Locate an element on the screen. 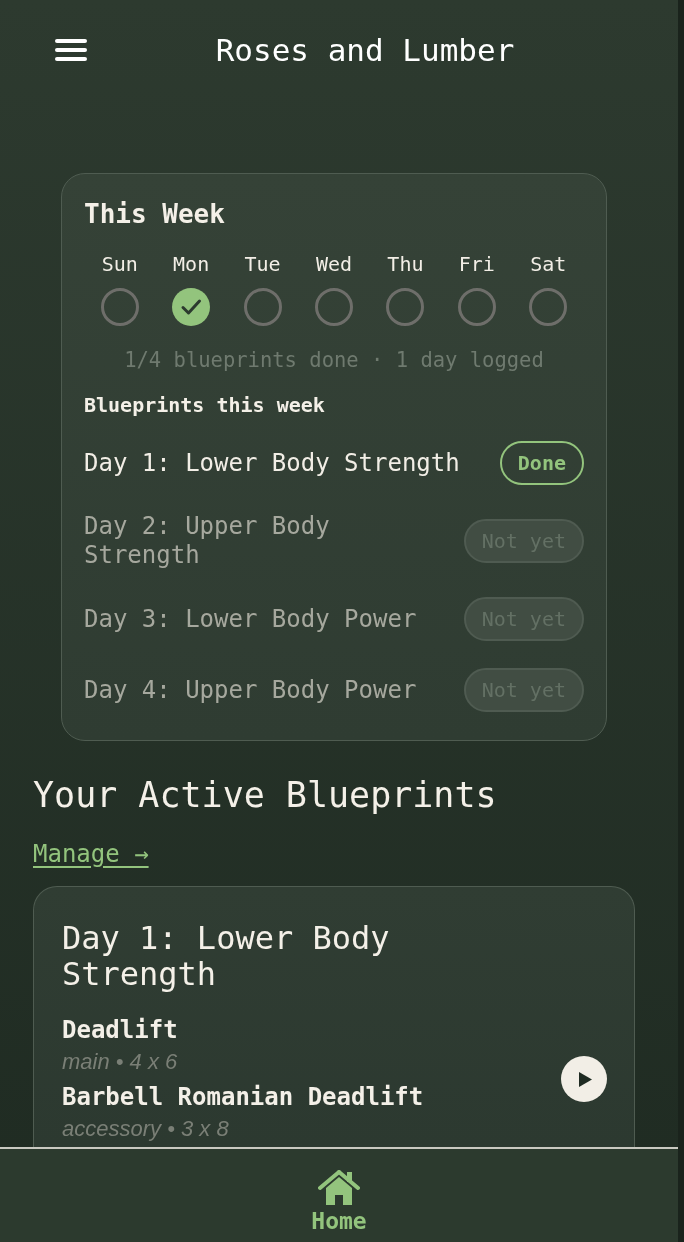 The height and width of the screenshot is (1242, 684). day-label: Tue is located at coordinates (262, 264).